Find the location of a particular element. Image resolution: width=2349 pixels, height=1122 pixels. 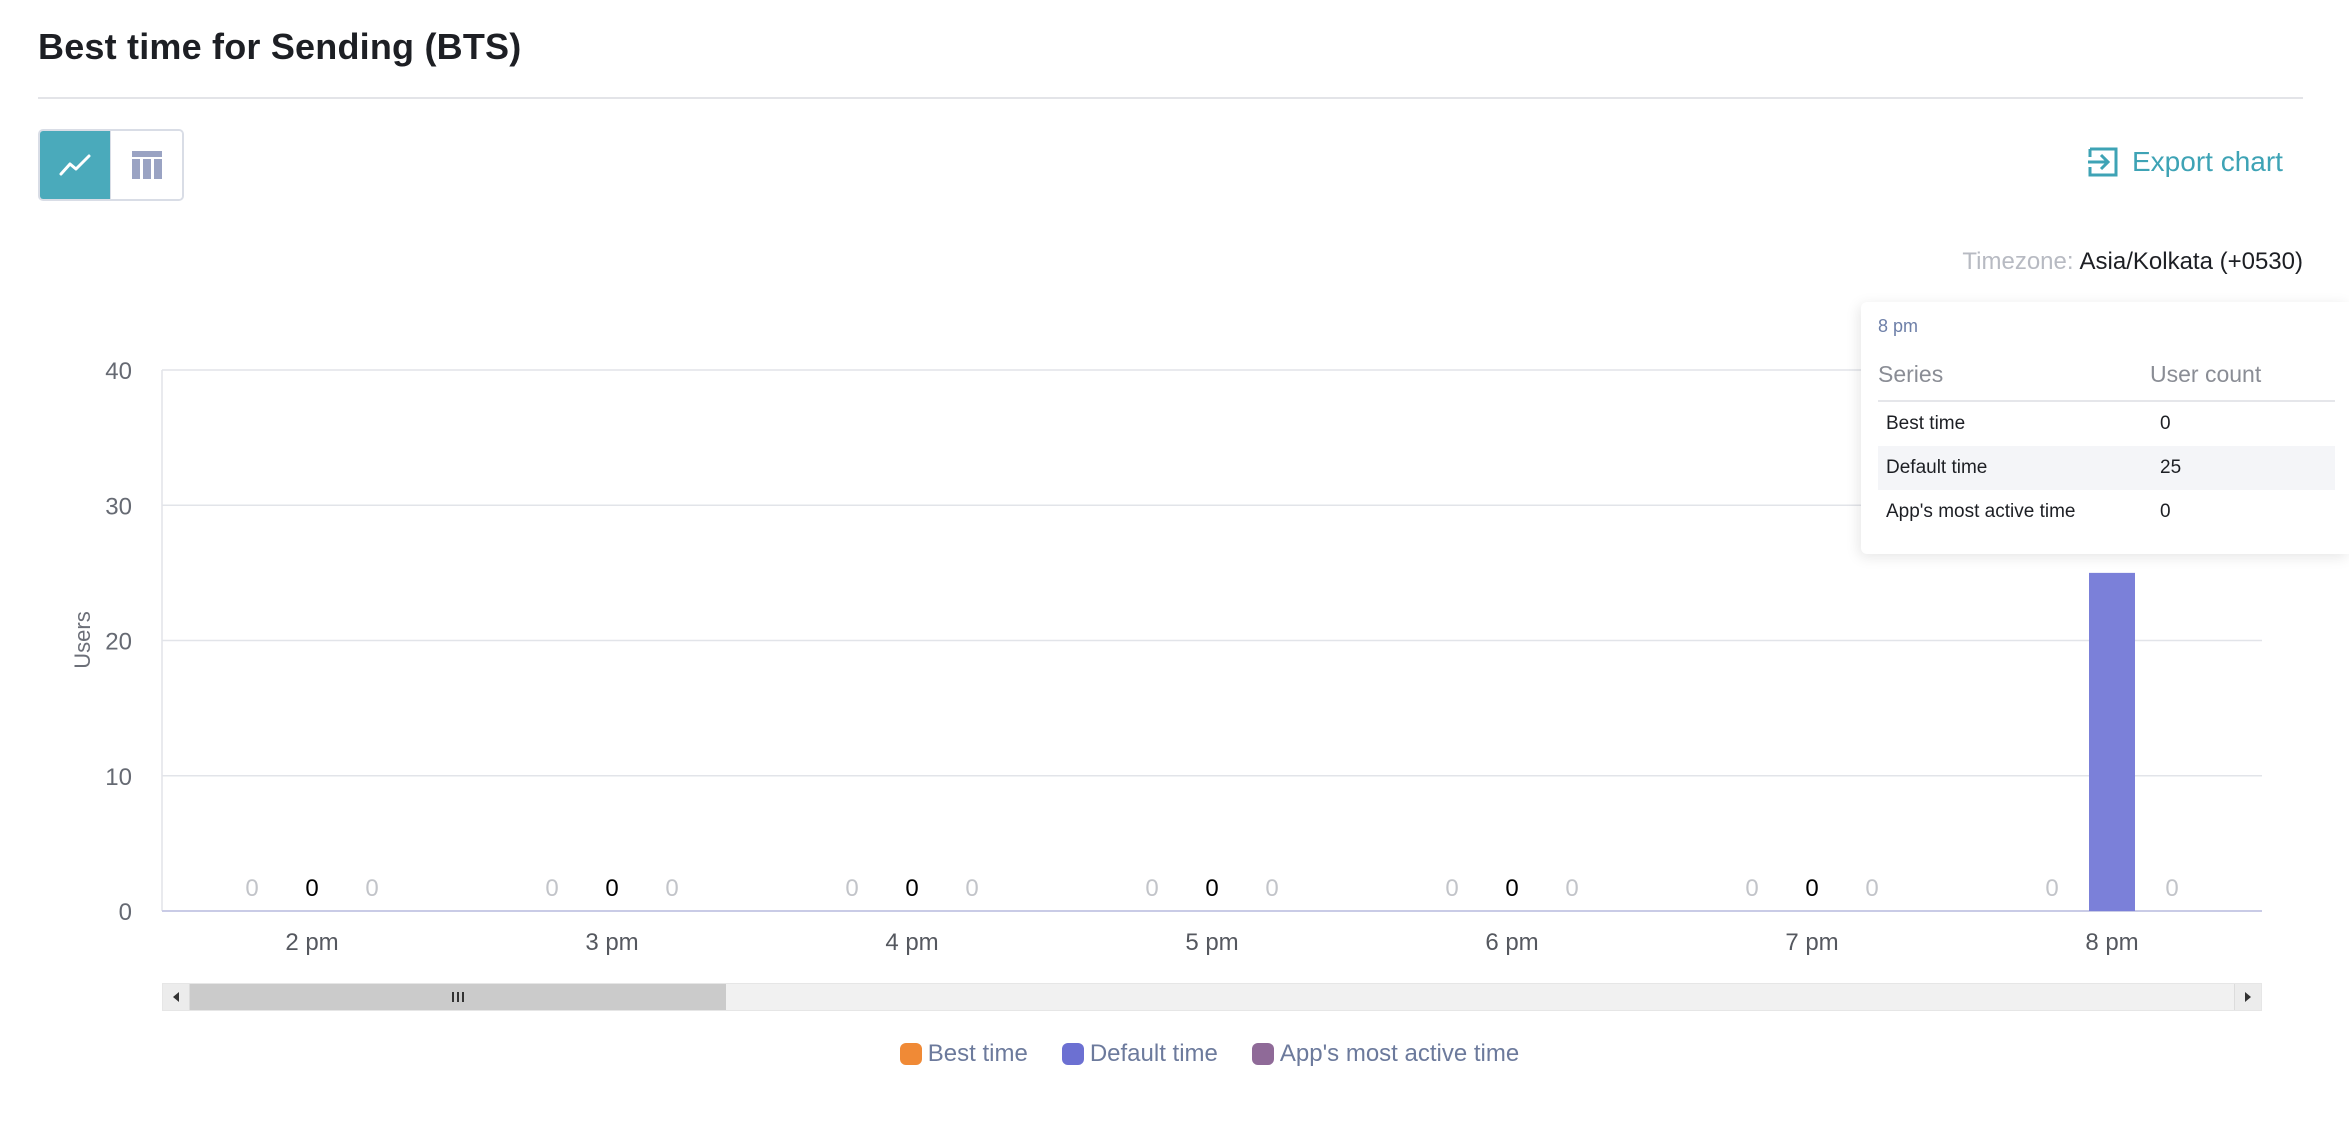

legend-item-best-time: Best time is located at coordinates (963, 1054).